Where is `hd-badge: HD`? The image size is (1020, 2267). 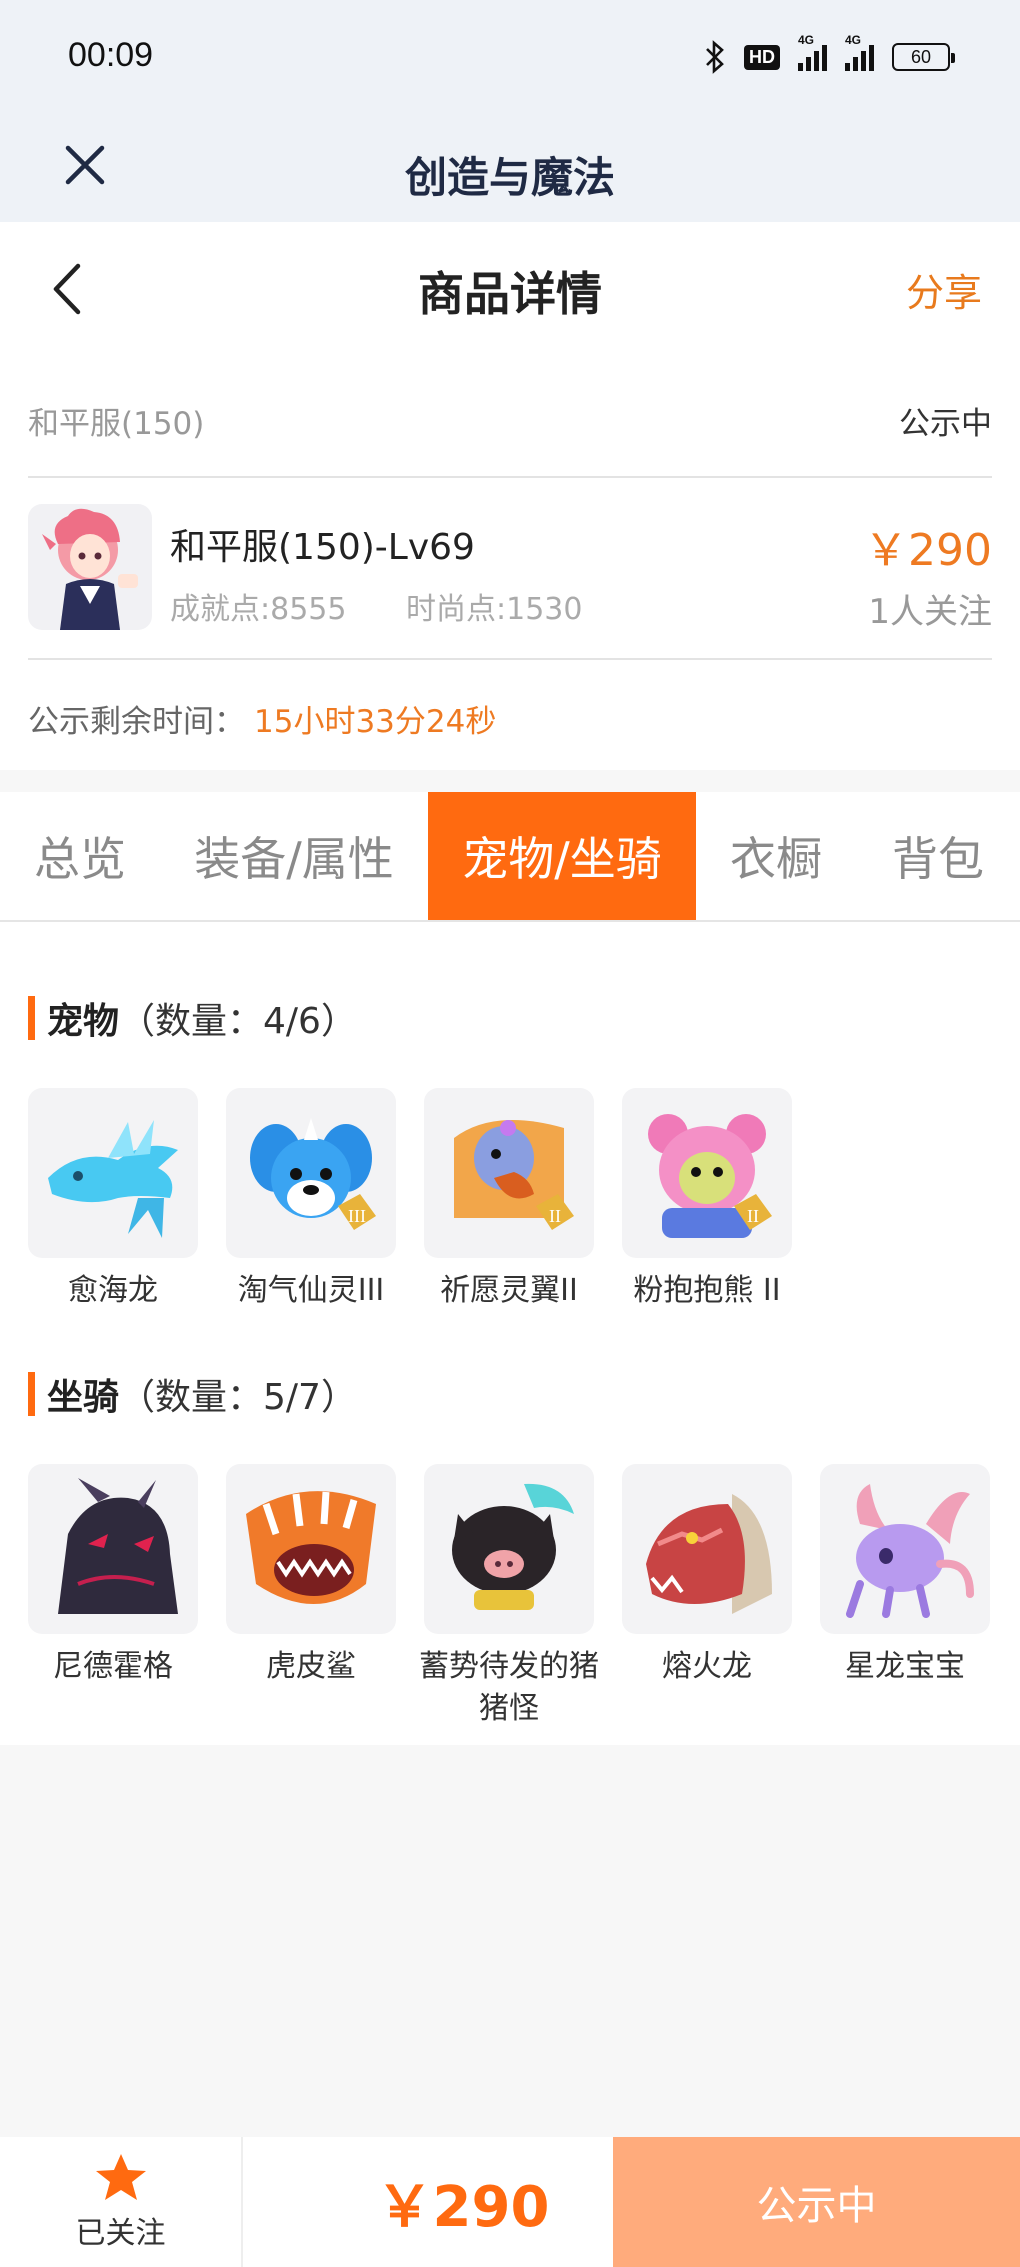
hd-badge: HD is located at coordinates (762, 57).